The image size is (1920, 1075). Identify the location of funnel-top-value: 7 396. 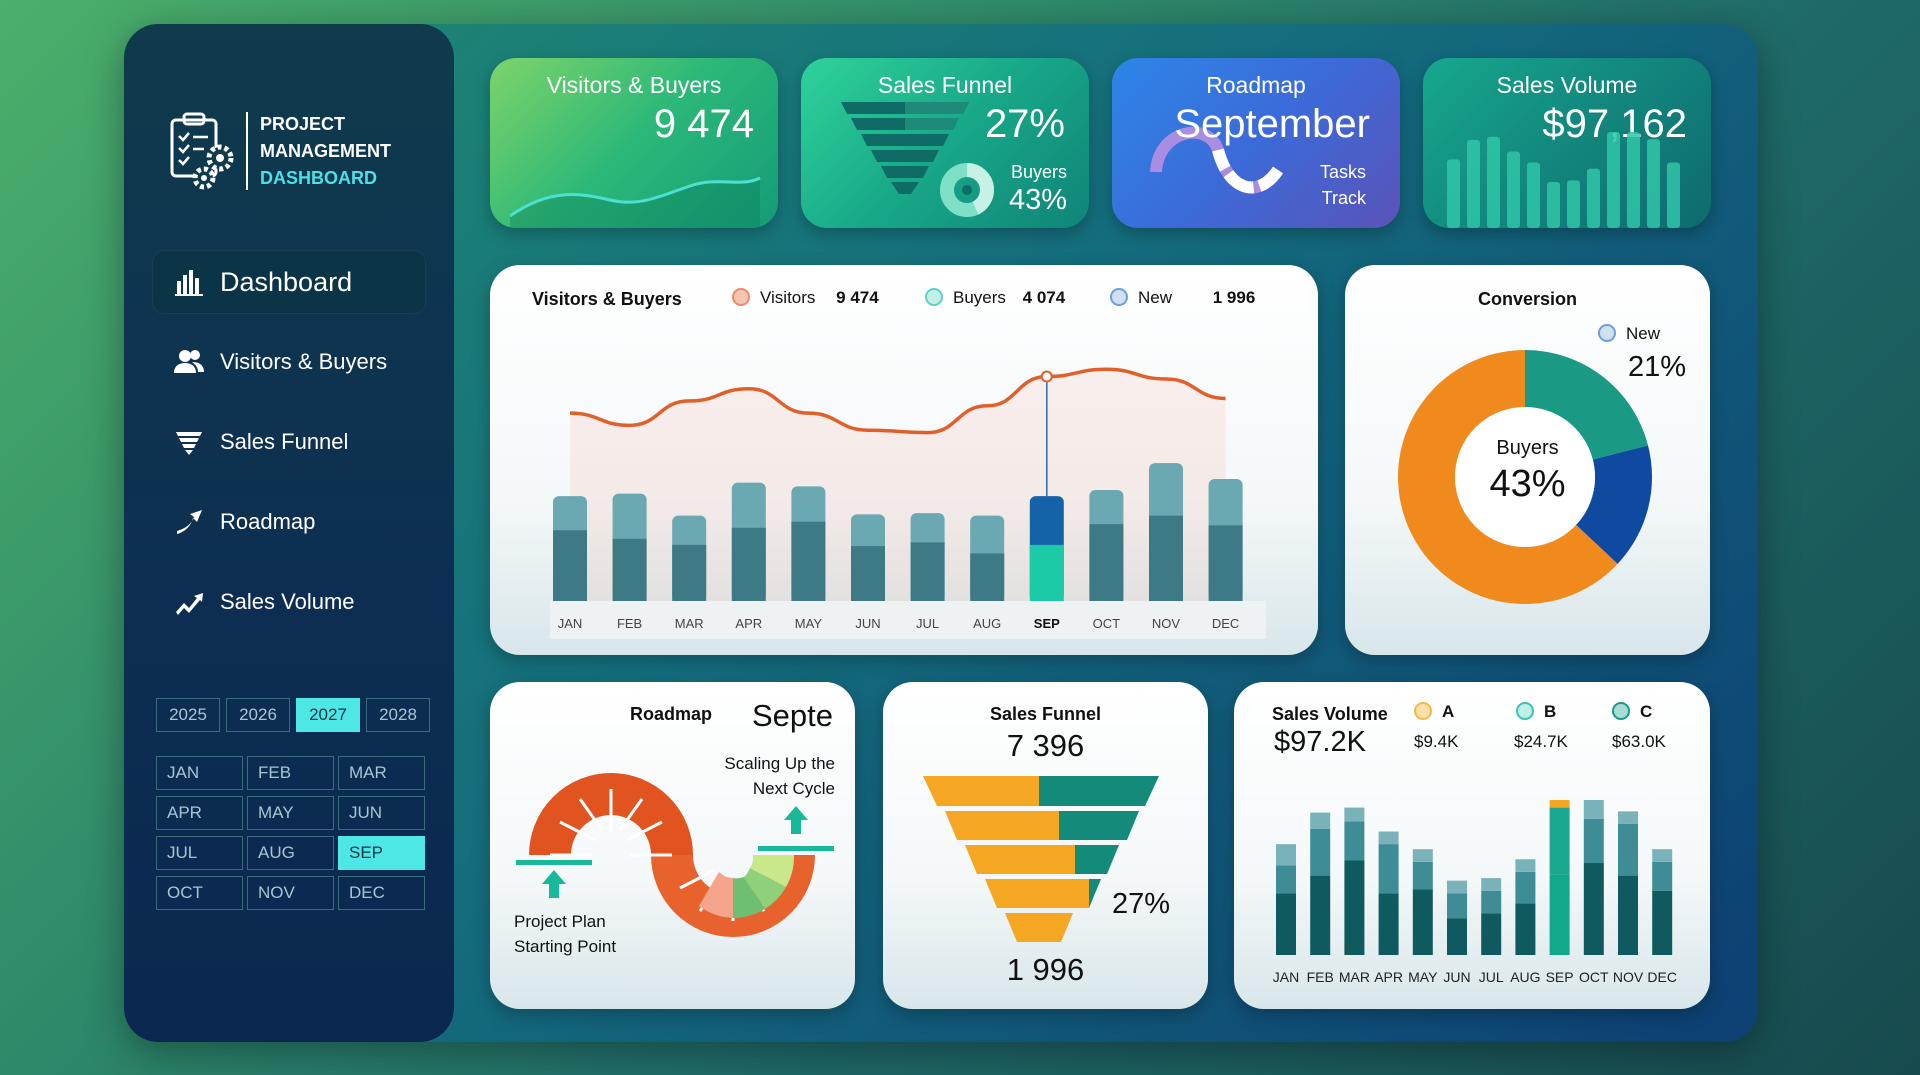
(1045, 745).